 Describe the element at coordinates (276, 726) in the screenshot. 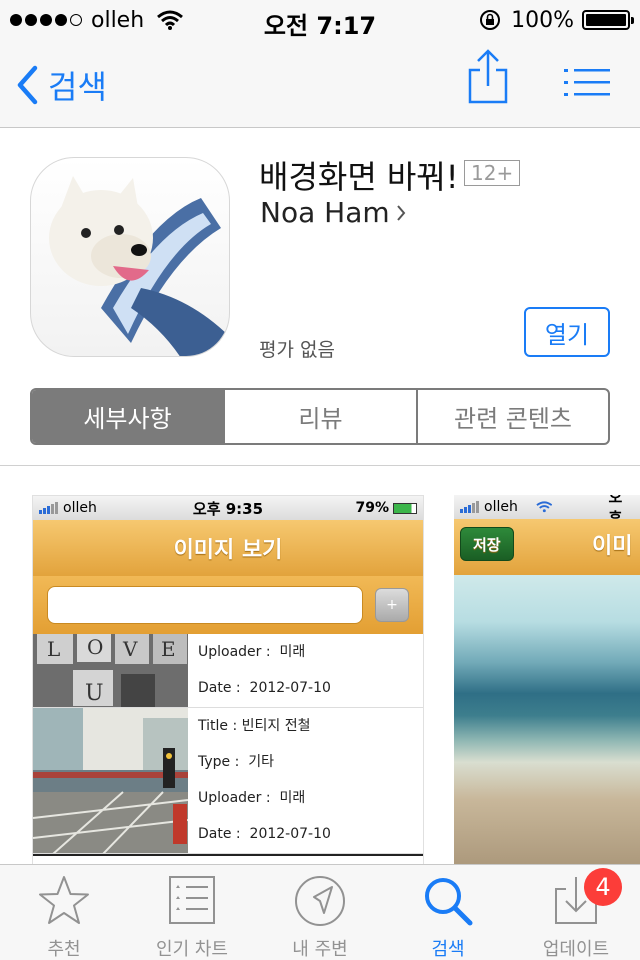

I see `title-value: 빈티지 전철` at that location.